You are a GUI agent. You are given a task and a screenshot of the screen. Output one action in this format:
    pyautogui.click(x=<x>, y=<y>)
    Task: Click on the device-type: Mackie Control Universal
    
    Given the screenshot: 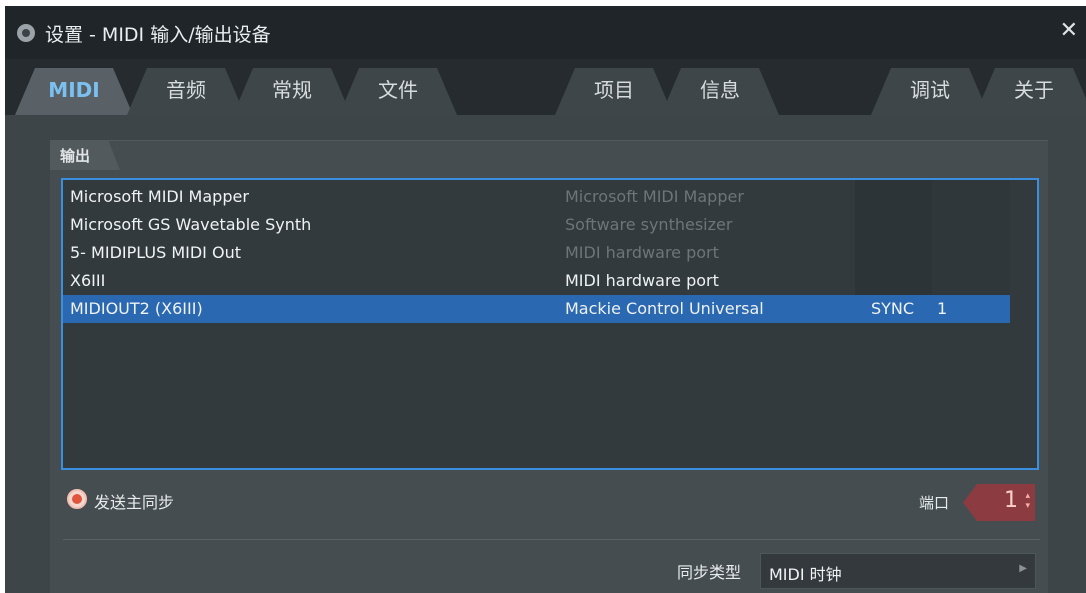 What is the action you would take?
    pyautogui.click(x=664, y=308)
    